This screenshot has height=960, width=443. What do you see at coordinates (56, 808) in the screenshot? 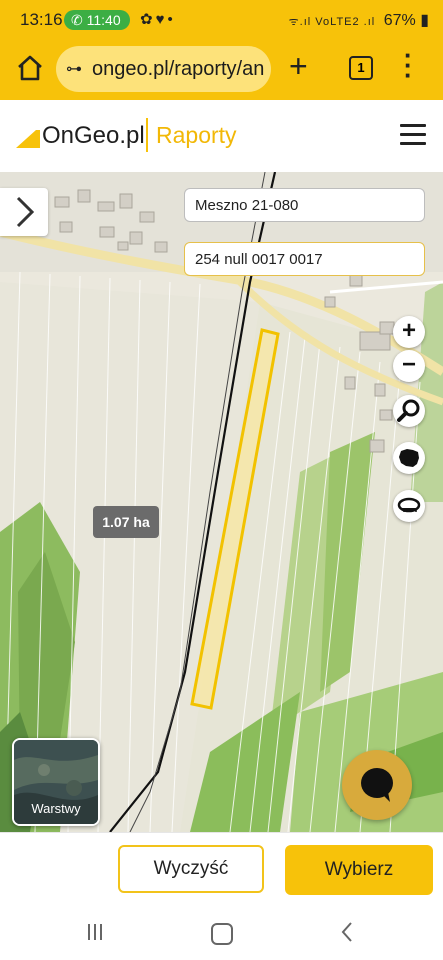
I see `layers-label: Warstwy` at bounding box center [56, 808].